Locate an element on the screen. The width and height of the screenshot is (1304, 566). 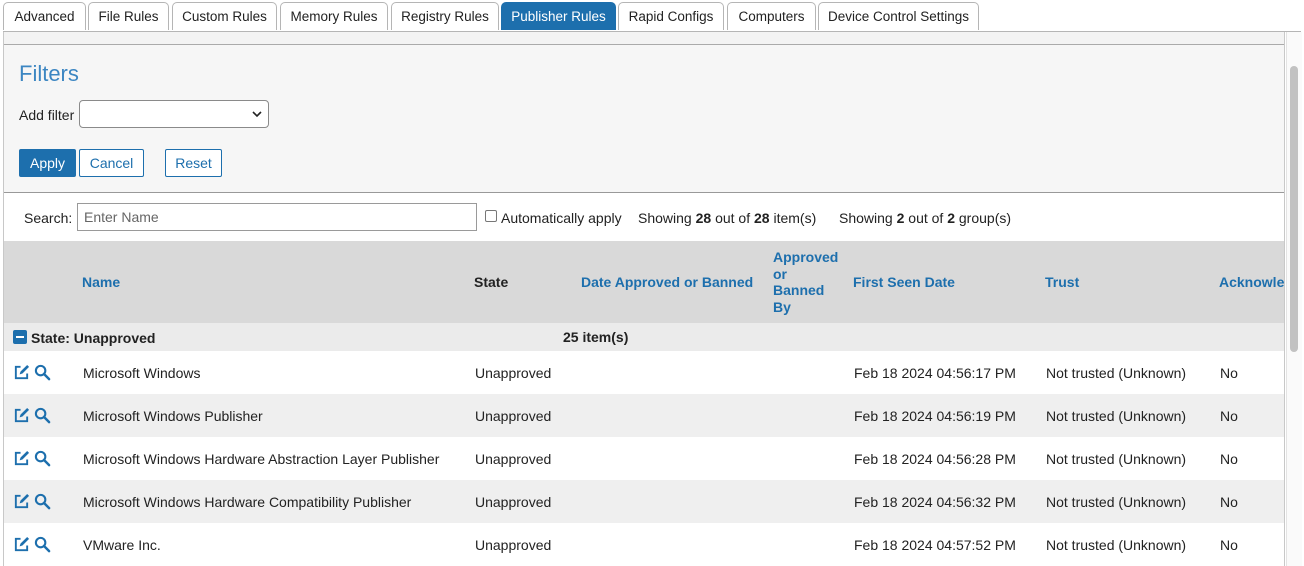
column-header-name: Name is located at coordinates (101, 282).